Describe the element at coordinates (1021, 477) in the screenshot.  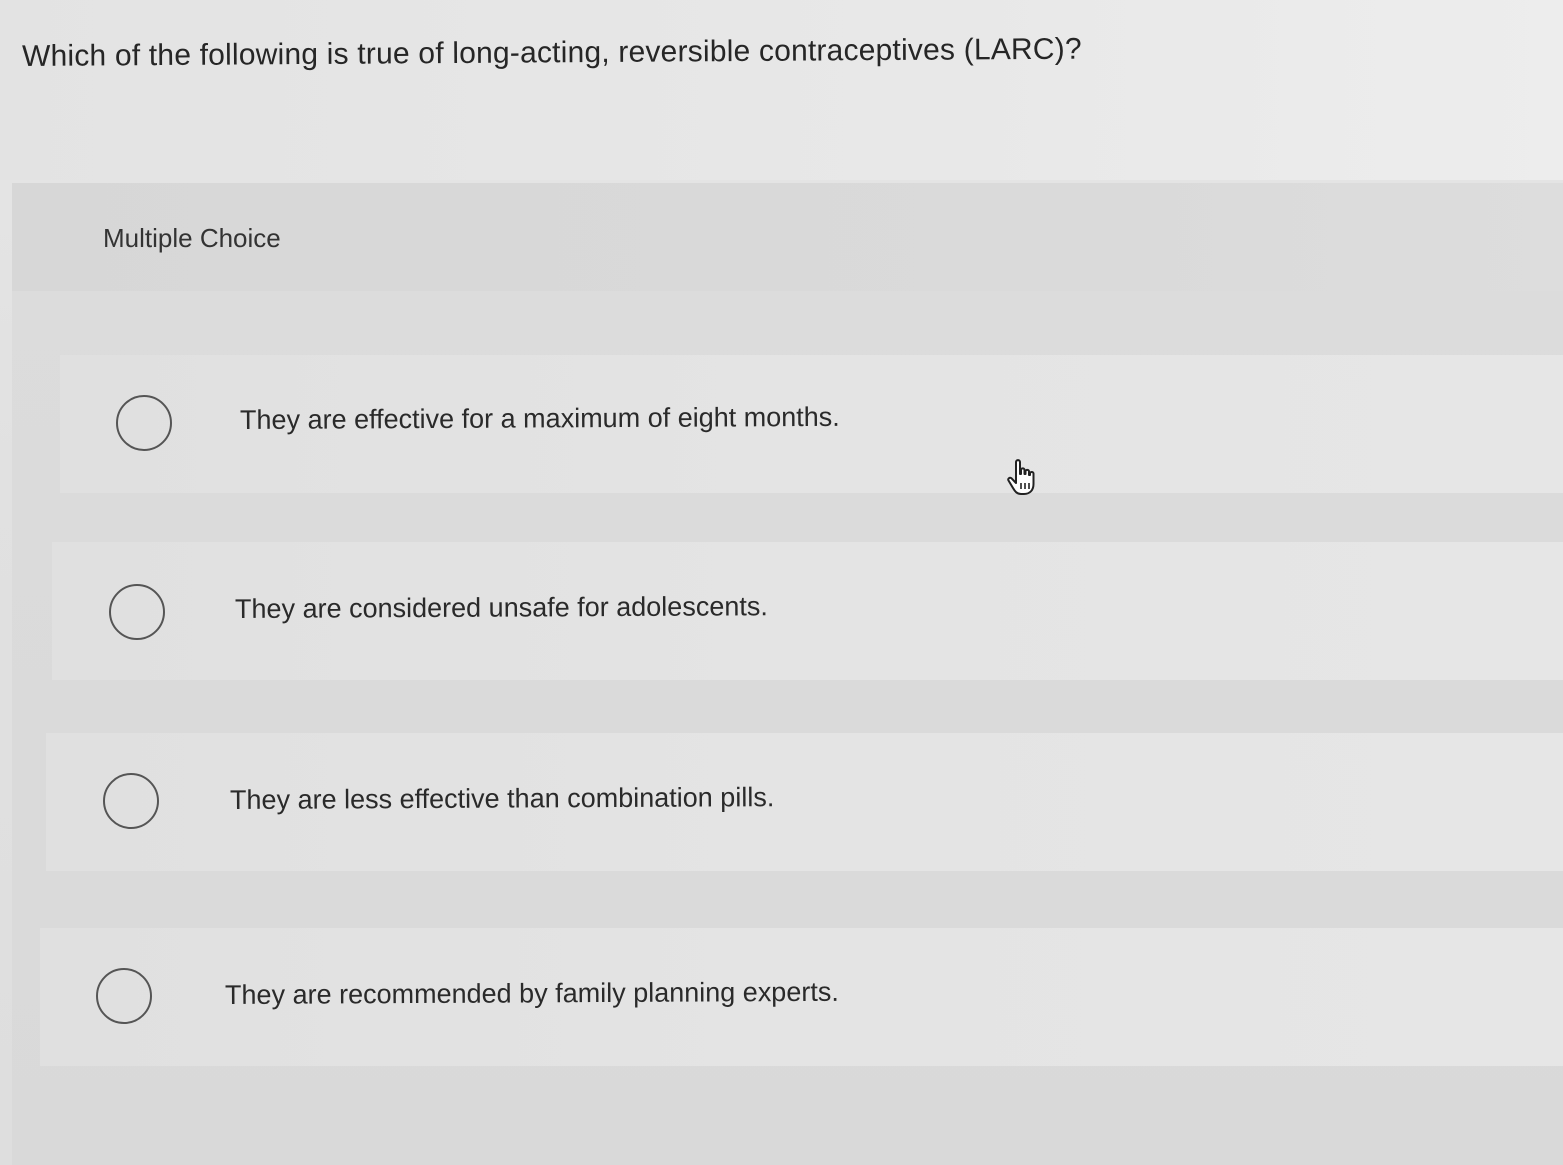
I see `hand-pointer-icon` at that location.